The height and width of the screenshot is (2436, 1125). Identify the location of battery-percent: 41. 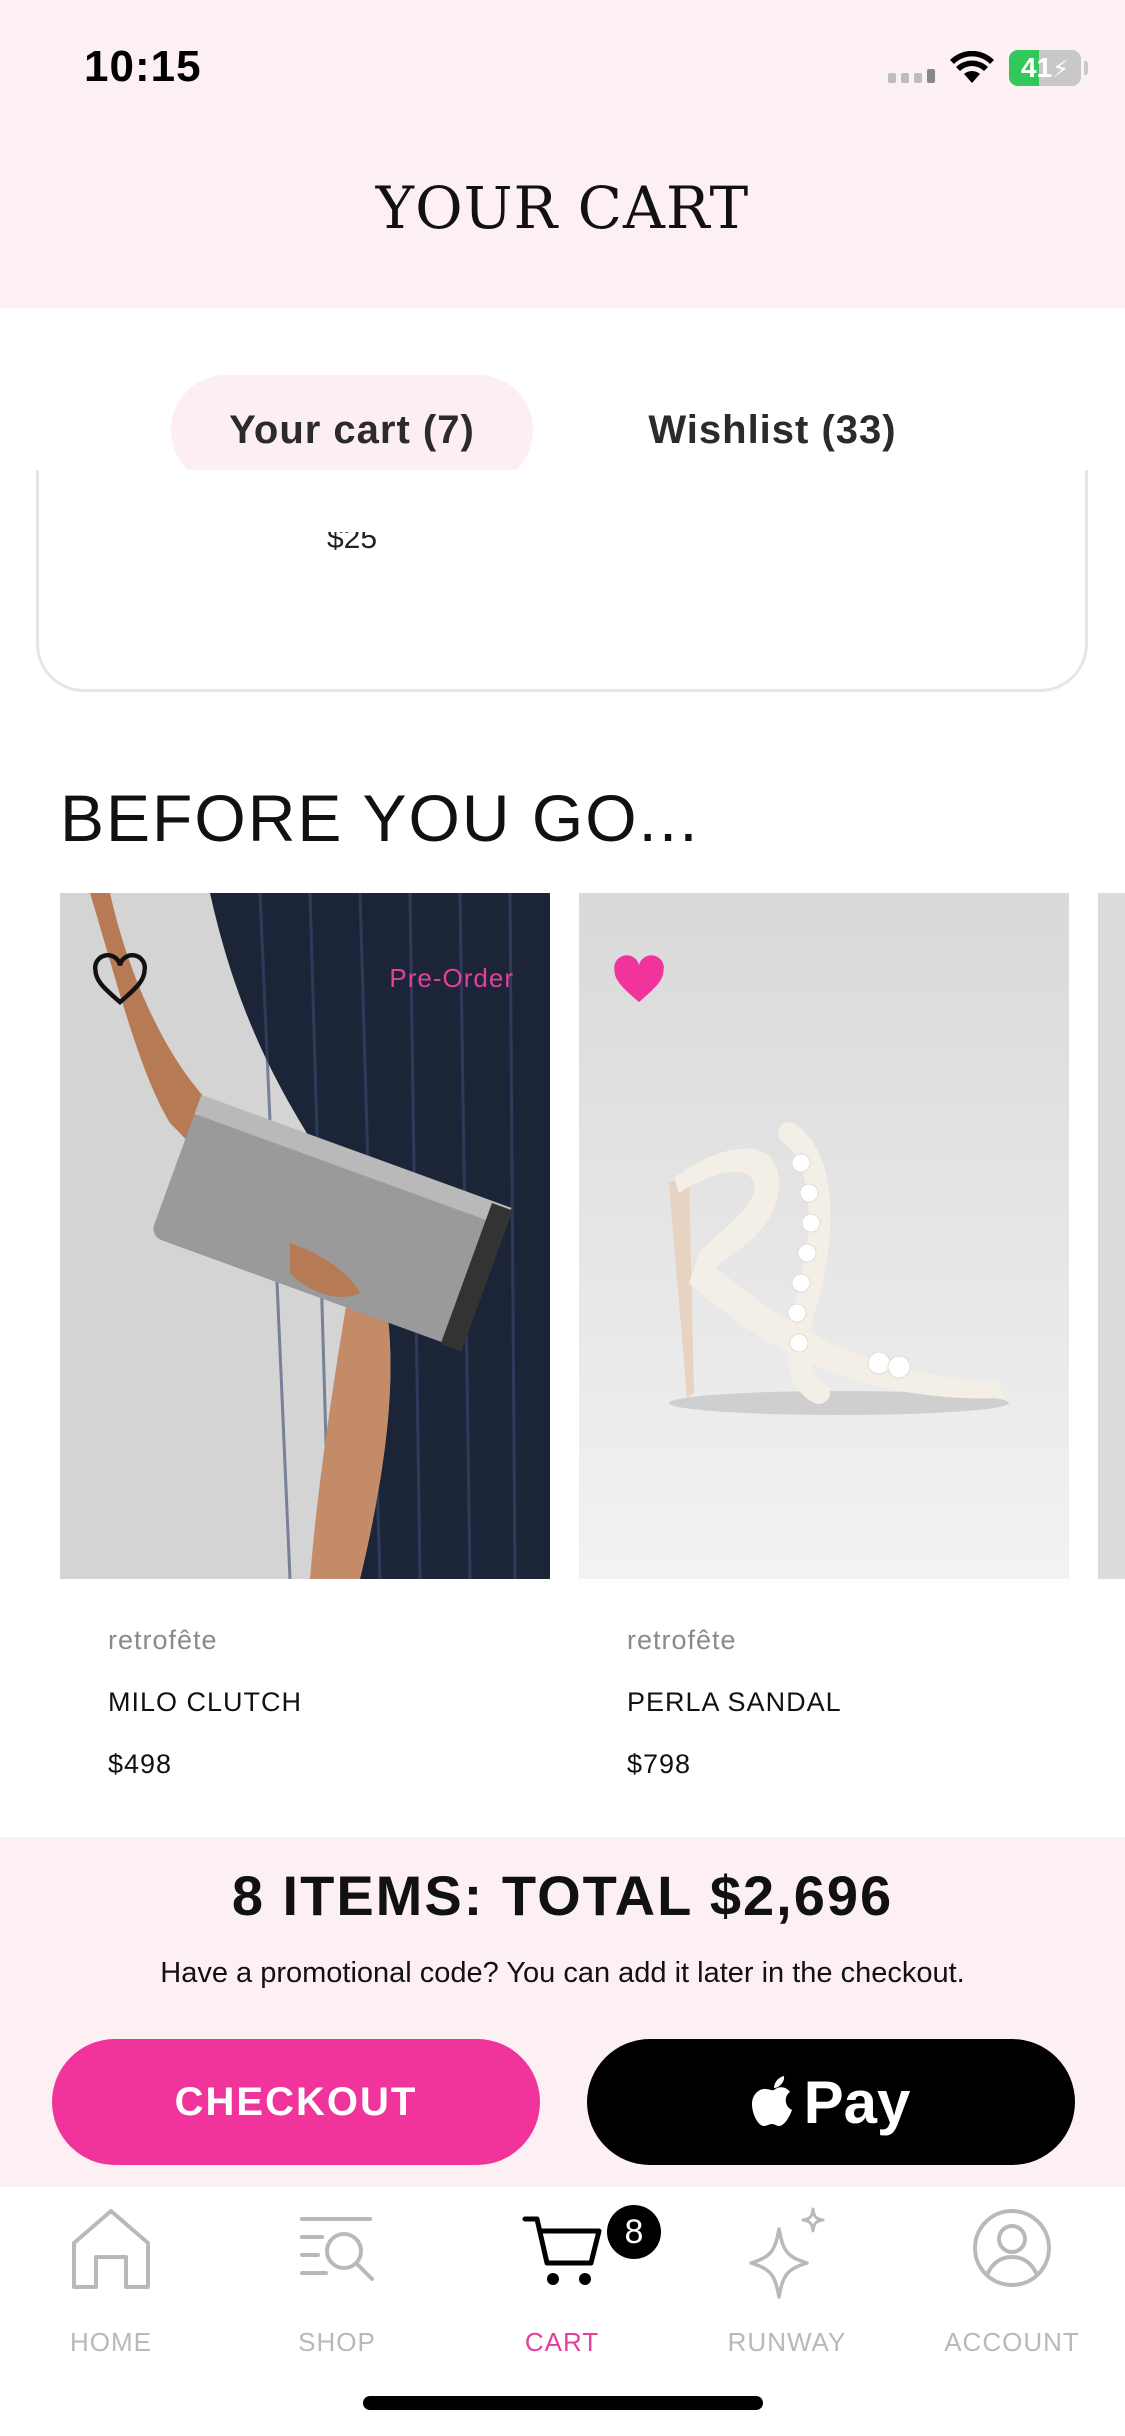
(1036, 67).